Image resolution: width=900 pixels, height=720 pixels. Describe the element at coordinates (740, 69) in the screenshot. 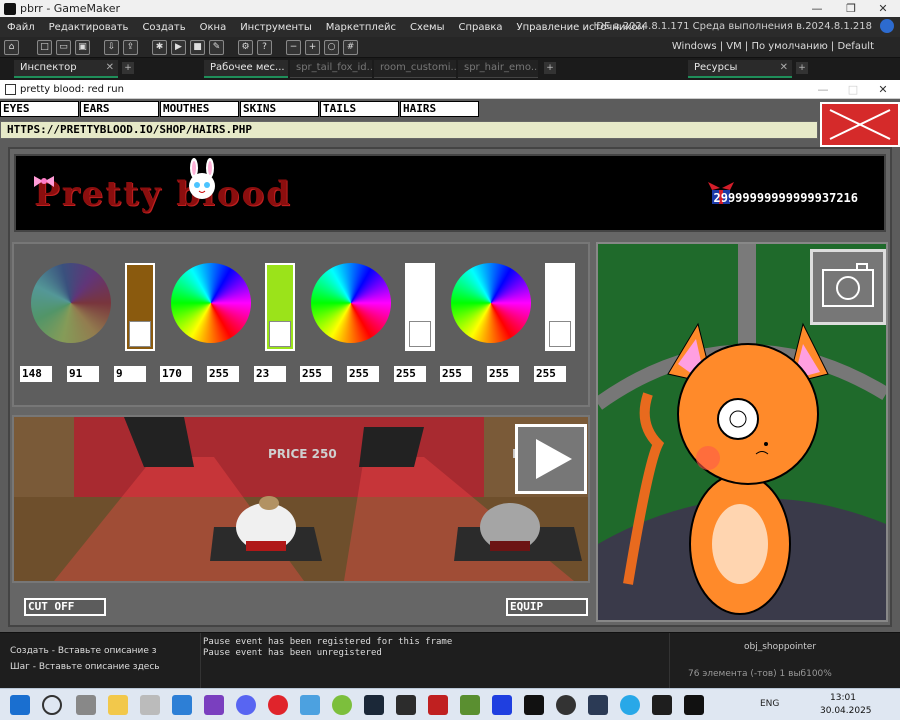

I see `tab-resources: Ресурсы ✕` at that location.